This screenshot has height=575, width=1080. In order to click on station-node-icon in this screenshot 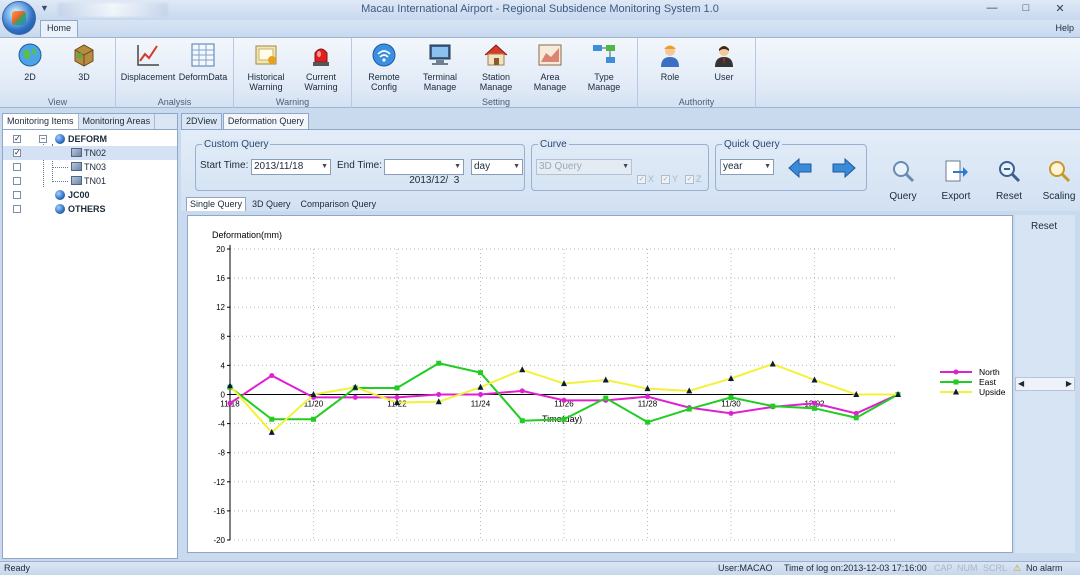, I will do `click(76, 180)`.